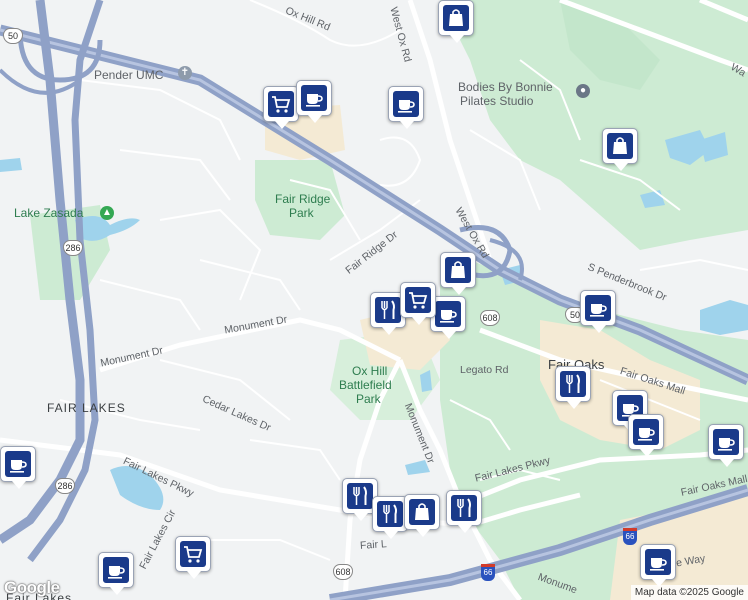 This screenshot has height=600, width=748. I want to click on label-fair-ridge-park-1: Fair Ridge, so click(303, 199).